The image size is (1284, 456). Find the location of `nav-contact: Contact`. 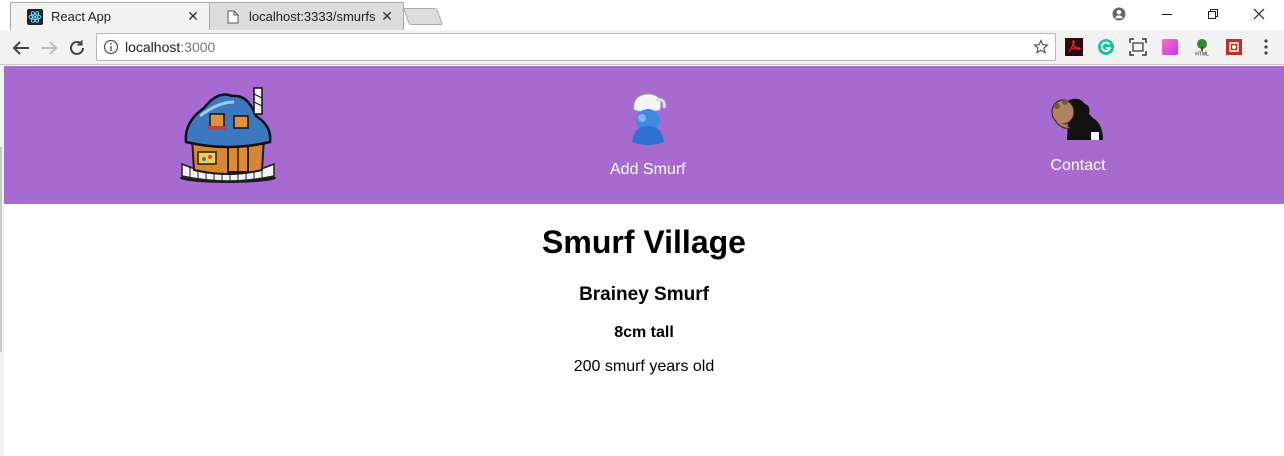

nav-contact: Contact is located at coordinates (1078, 134).